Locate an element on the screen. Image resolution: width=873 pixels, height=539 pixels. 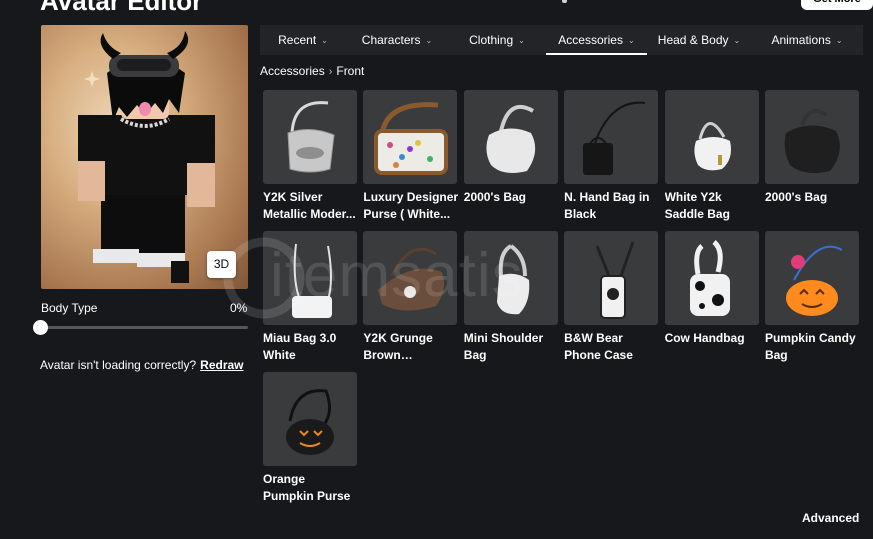
tab-animations: Animations ⌄ is located at coordinates (807, 40).